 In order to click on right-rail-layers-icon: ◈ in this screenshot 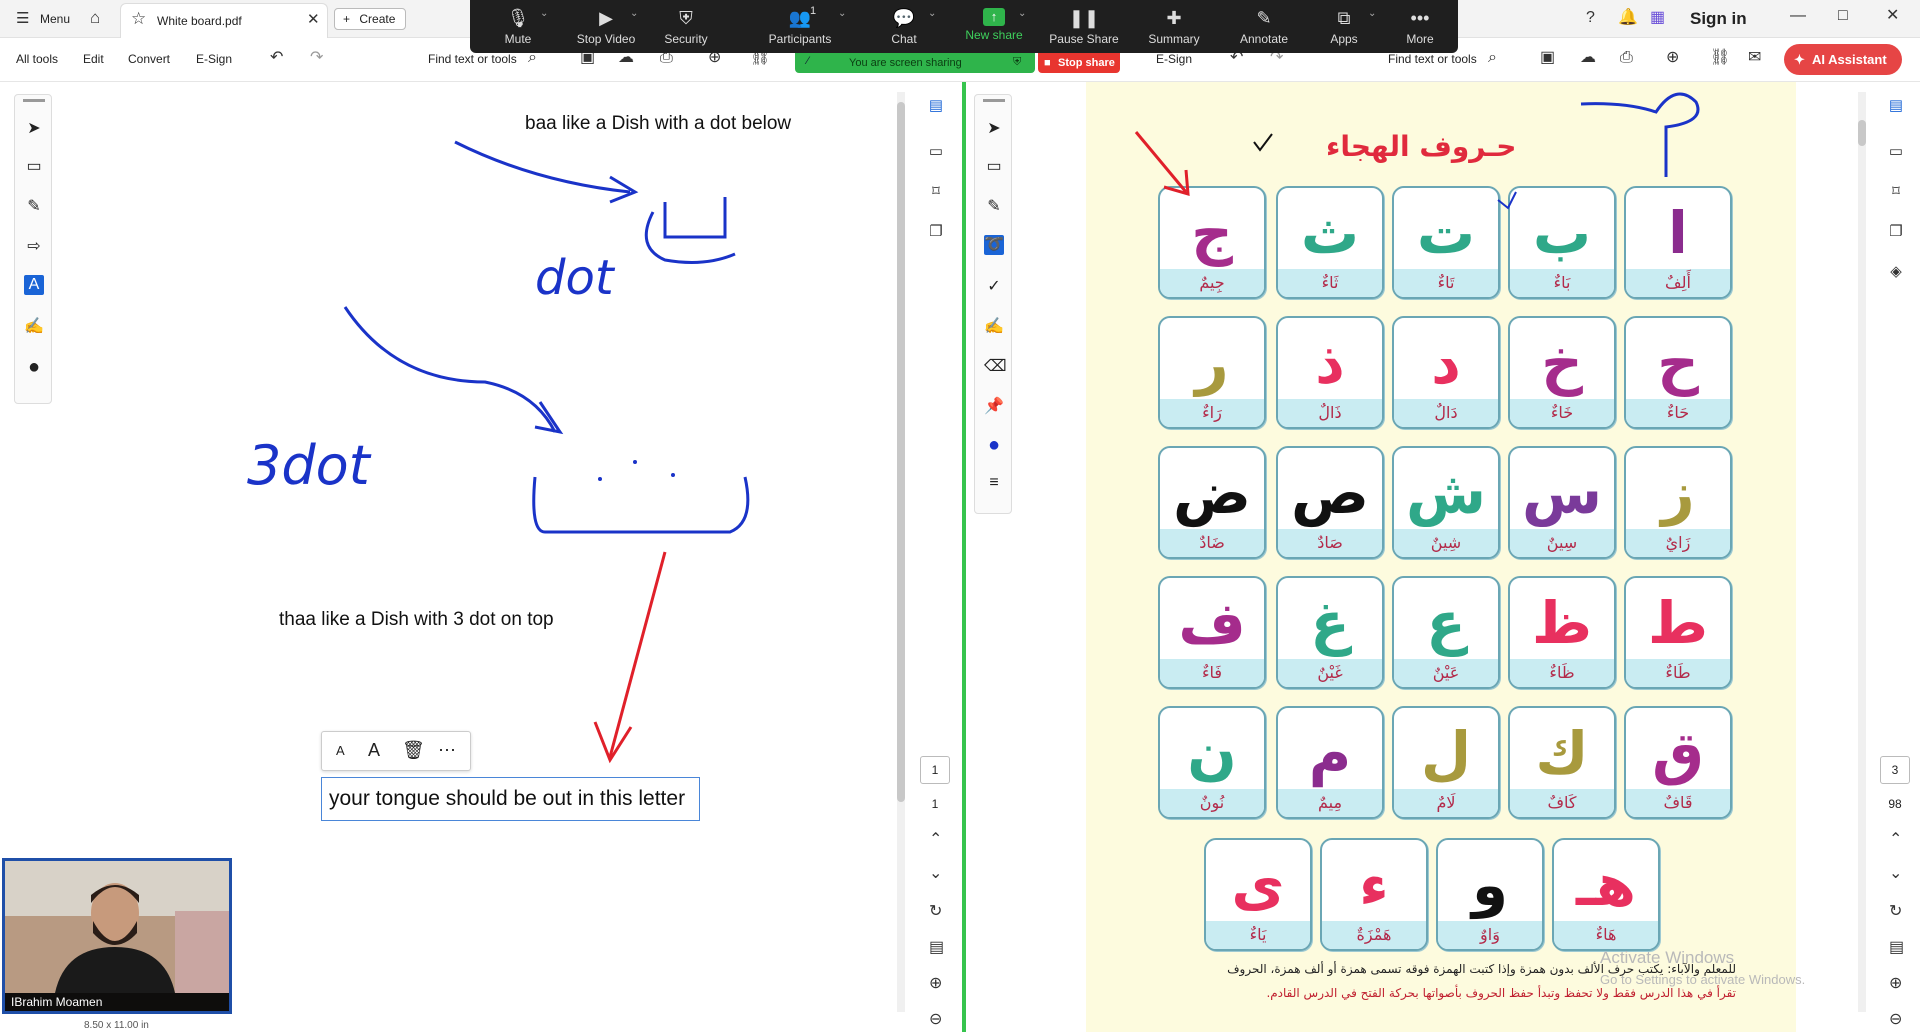, I will do `click(1896, 272)`.